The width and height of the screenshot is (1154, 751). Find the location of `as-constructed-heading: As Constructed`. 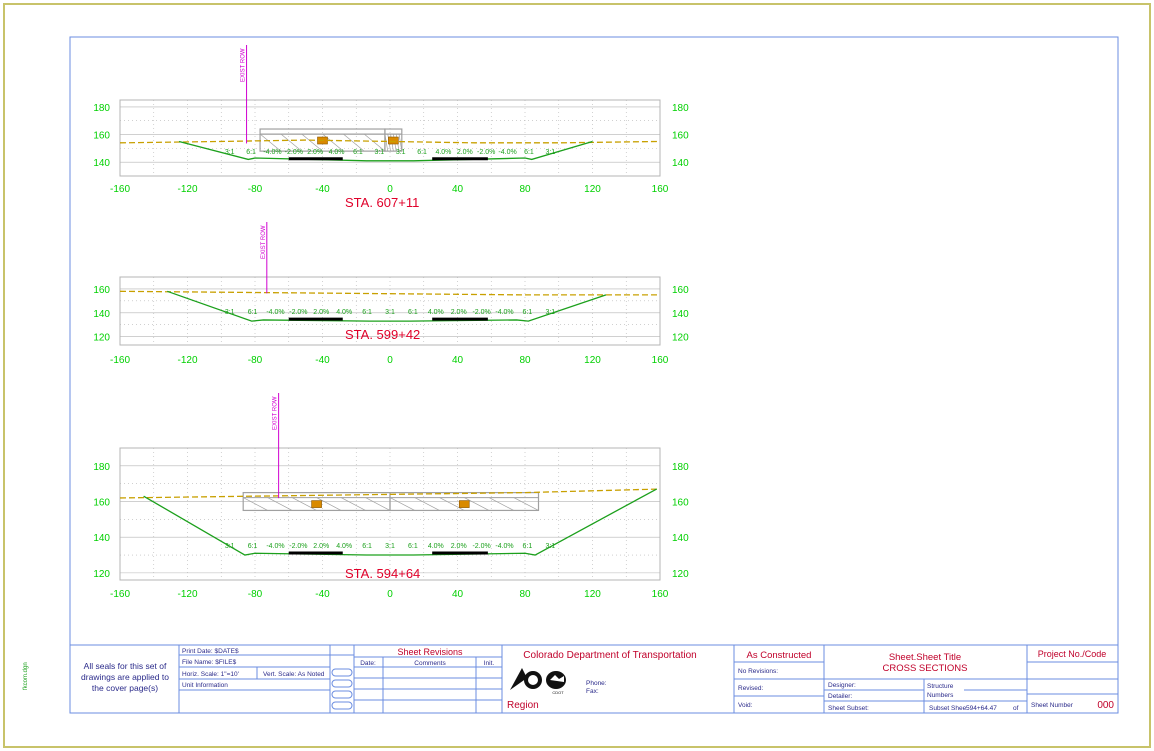

as-constructed-heading: As Constructed is located at coordinates (779, 655).